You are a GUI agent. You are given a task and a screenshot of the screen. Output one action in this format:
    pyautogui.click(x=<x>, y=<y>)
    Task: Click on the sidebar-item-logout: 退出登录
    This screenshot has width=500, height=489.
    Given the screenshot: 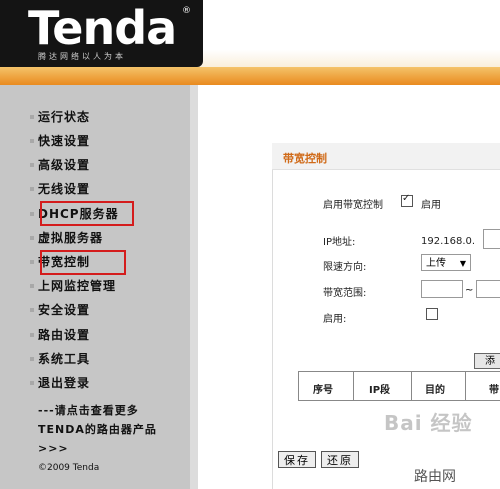 What is the action you would take?
    pyautogui.click(x=60, y=383)
    